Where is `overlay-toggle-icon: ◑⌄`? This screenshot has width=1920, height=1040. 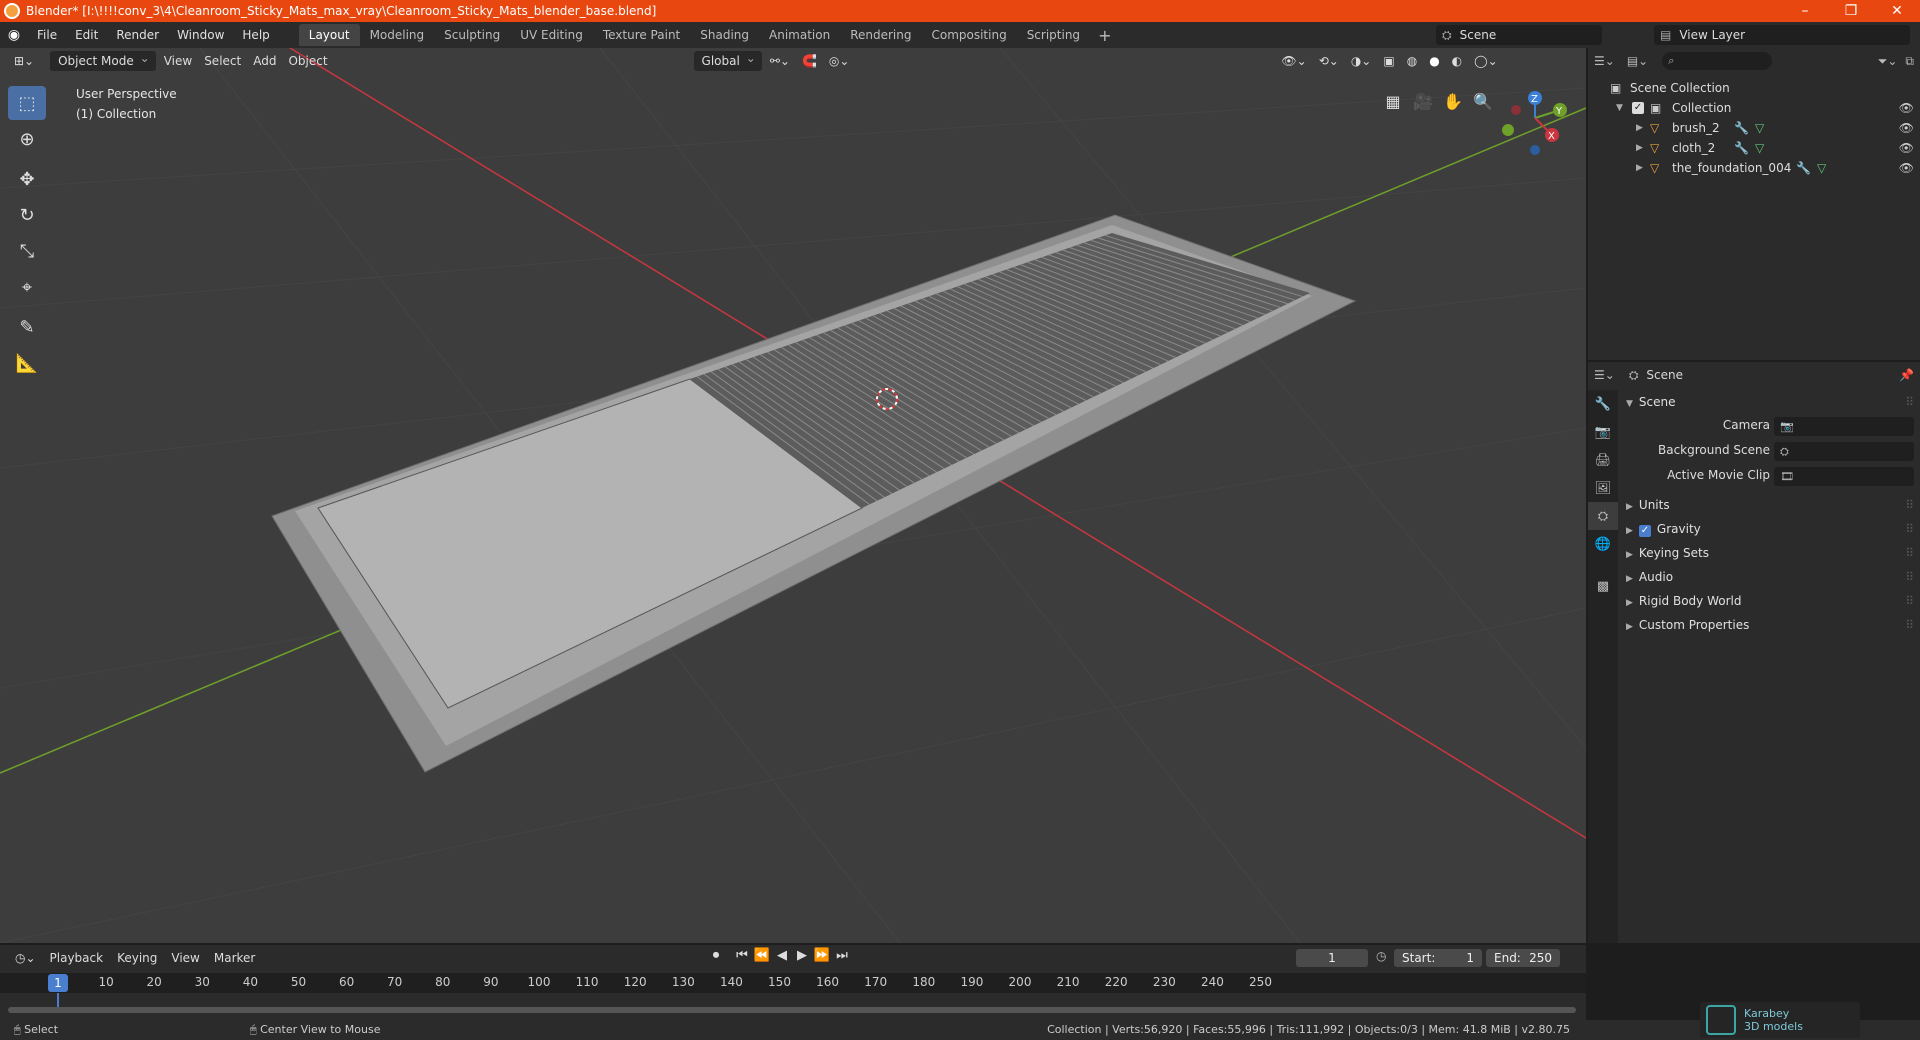 overlay-toggle-icon: ◑⌄ is located at coordinates (1361, 61).